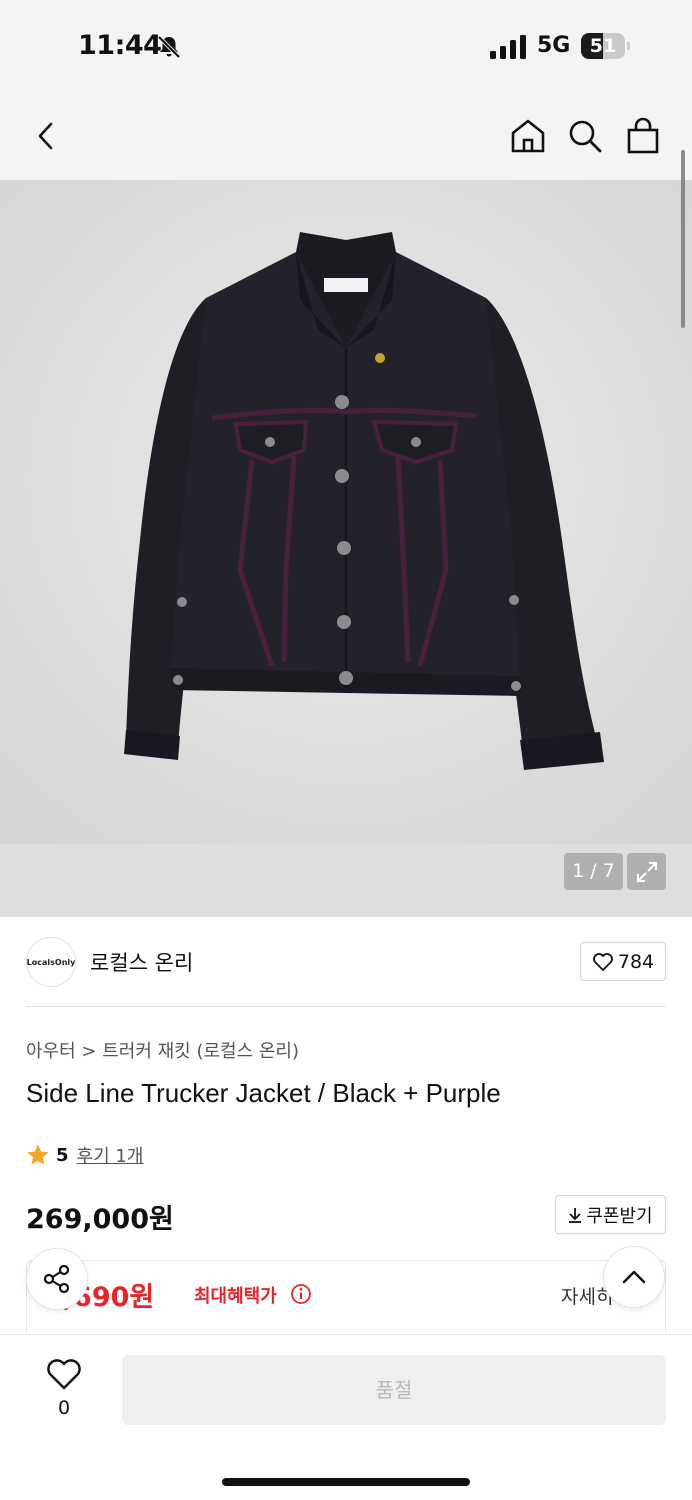 The height and width of the screenshot is (1500, 692). What do you see at coordinates (508, 47) in the screenshot?
I see `signal-icon` at bounding box center [508, 47].